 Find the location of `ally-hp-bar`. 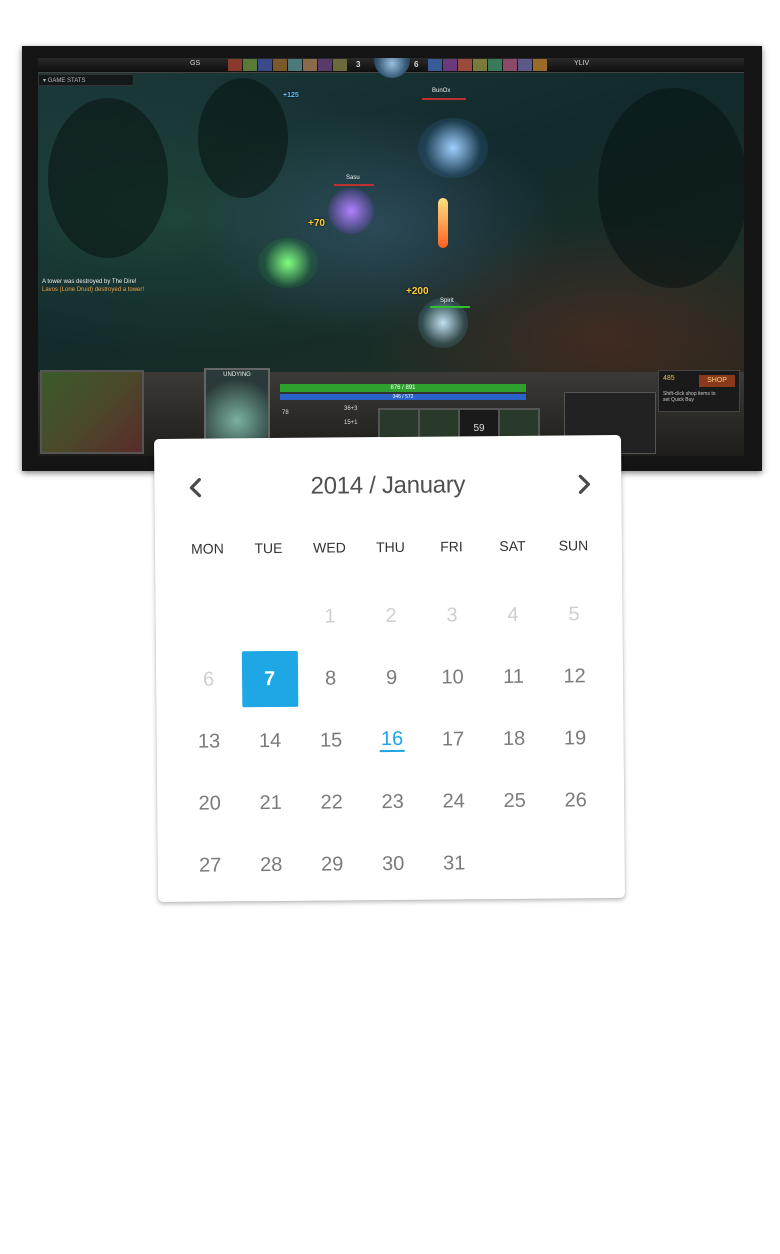

ally-hp-bar is located at coordinates (450, 307).